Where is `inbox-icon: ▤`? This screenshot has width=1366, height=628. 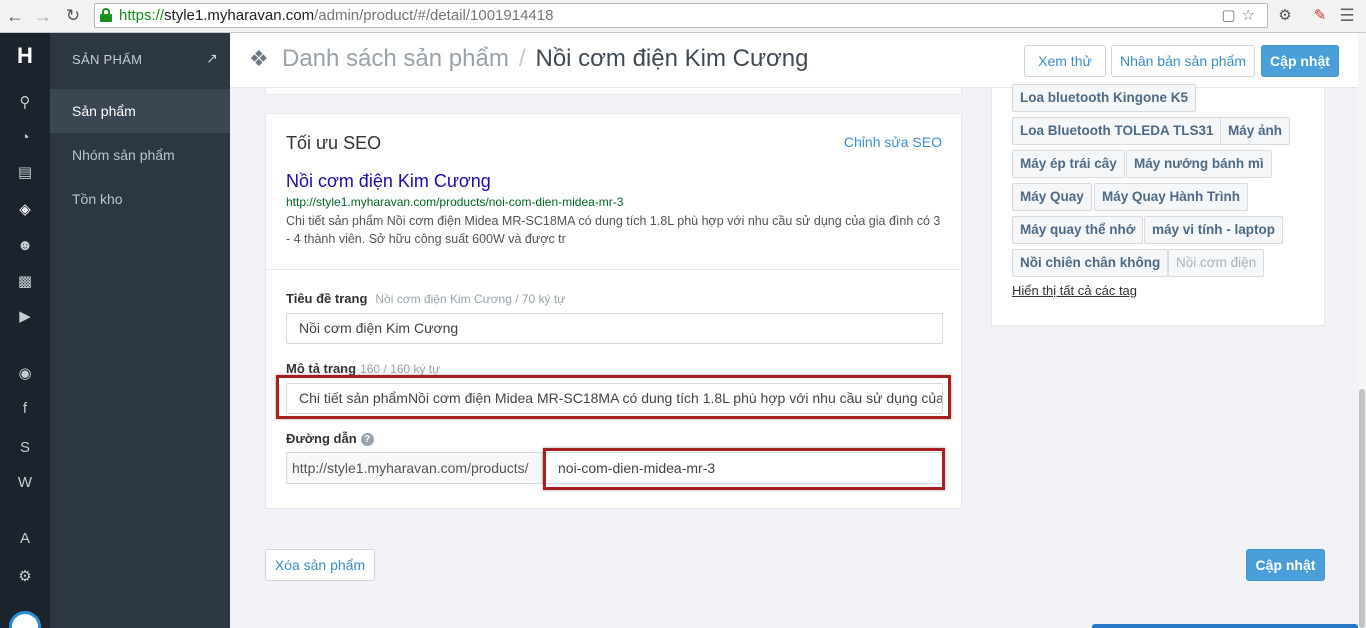 inbox-icon: ▤ is located at coordinates (25, 173).